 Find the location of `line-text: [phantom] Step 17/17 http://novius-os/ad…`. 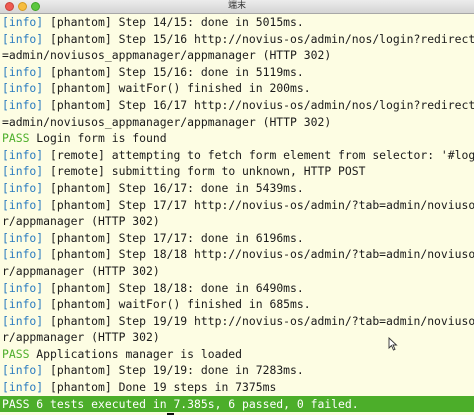

line-text: [phantom] Step 17/17 http://novius-os/ad… is located at coordinates (262, 204).